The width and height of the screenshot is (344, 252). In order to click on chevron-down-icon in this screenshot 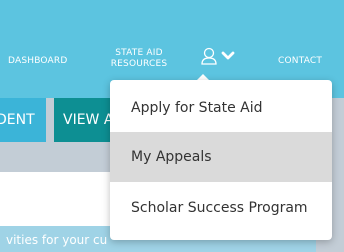, I will do `click(228, 55)`.